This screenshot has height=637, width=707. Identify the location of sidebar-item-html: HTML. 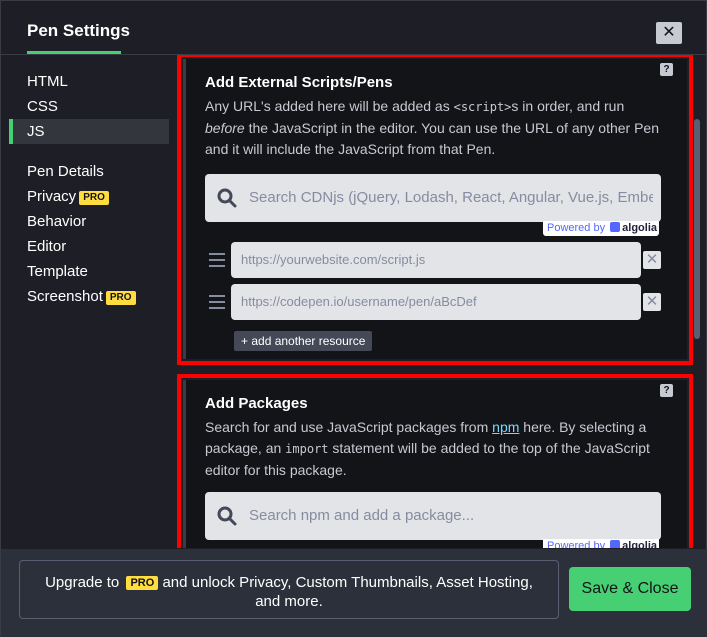
(89, 81).